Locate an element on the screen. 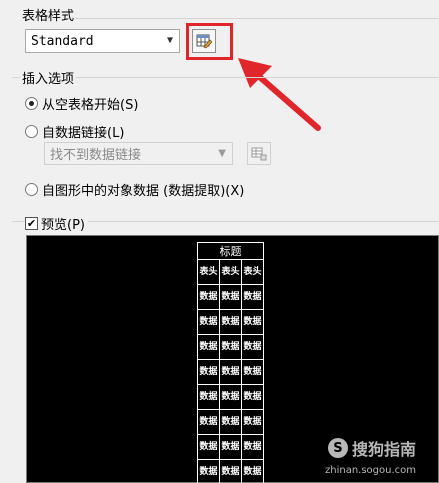 The width and height of the screenshot is (439, 483). watermark: S 搜狗指南 is located at coordinates (371, 448).